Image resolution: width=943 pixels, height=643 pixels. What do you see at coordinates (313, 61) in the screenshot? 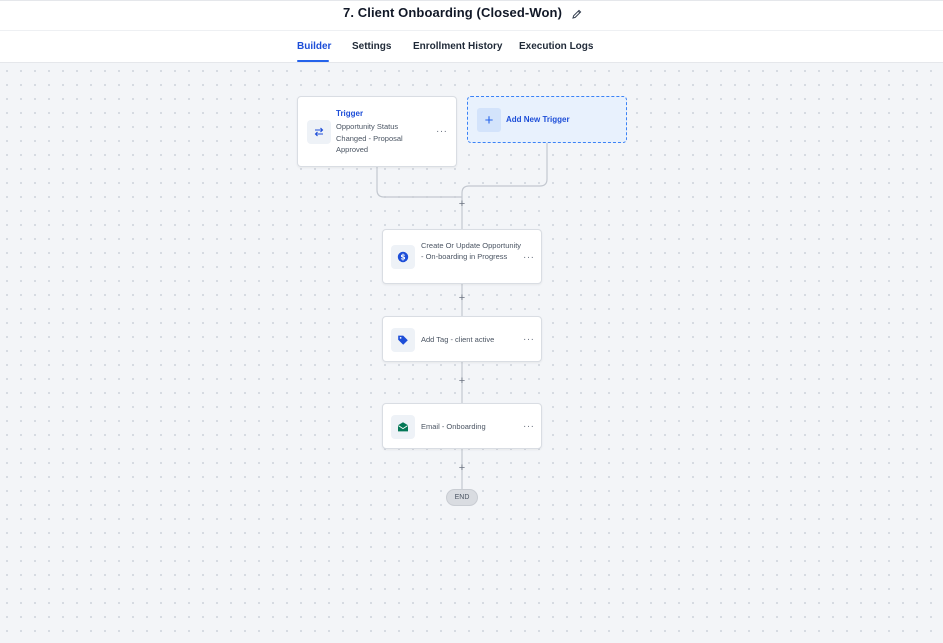
I see `active-tab-indicator` at bounding box center [313, 61].